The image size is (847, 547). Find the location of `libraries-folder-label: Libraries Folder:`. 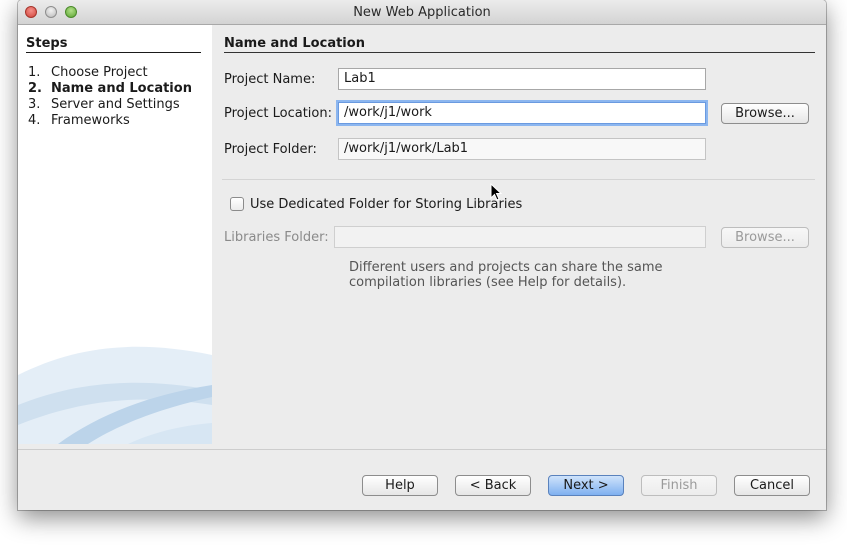

libraries-folder-label: Libraries Folder: is located at coordinates (276, 237).